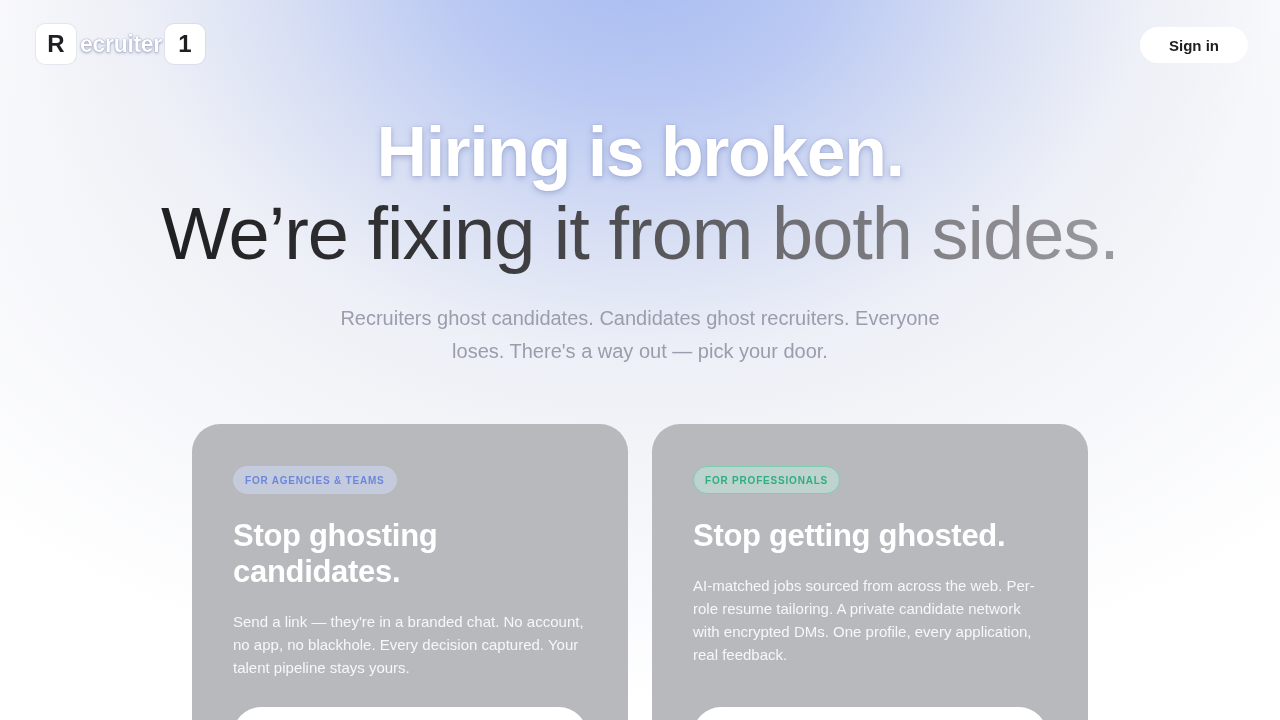  Describe the element at coordinates (315, 480) in the screenshot. I see `audience-badge: FOR AGENCIES & TEAMS` at that location.